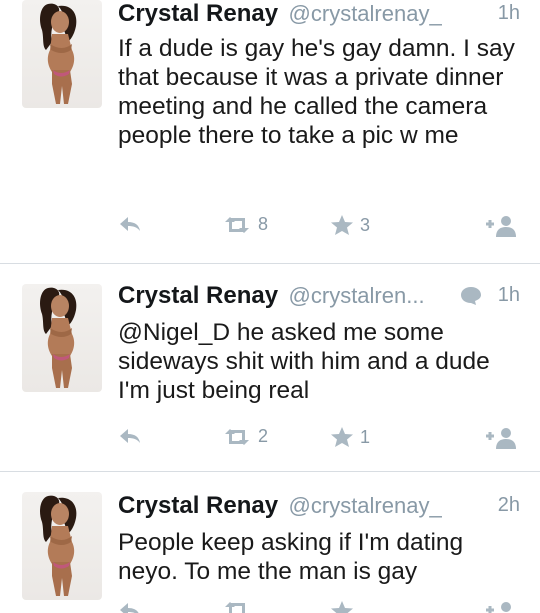  What do you see at coordinates (365, 224) in the screenshot?
I see `favorite-count: 3` at bounding box center [365, 224].